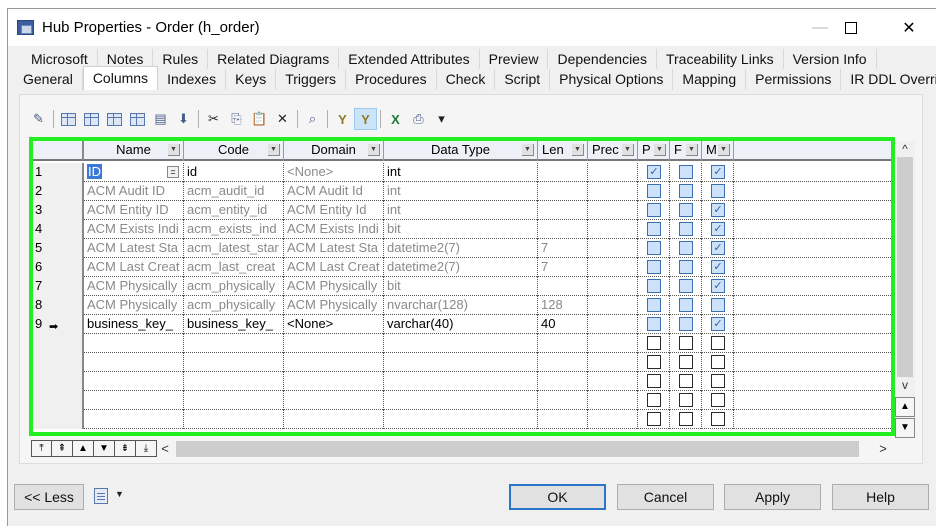  I want to click on property-menu-icon, so click(101, 496).